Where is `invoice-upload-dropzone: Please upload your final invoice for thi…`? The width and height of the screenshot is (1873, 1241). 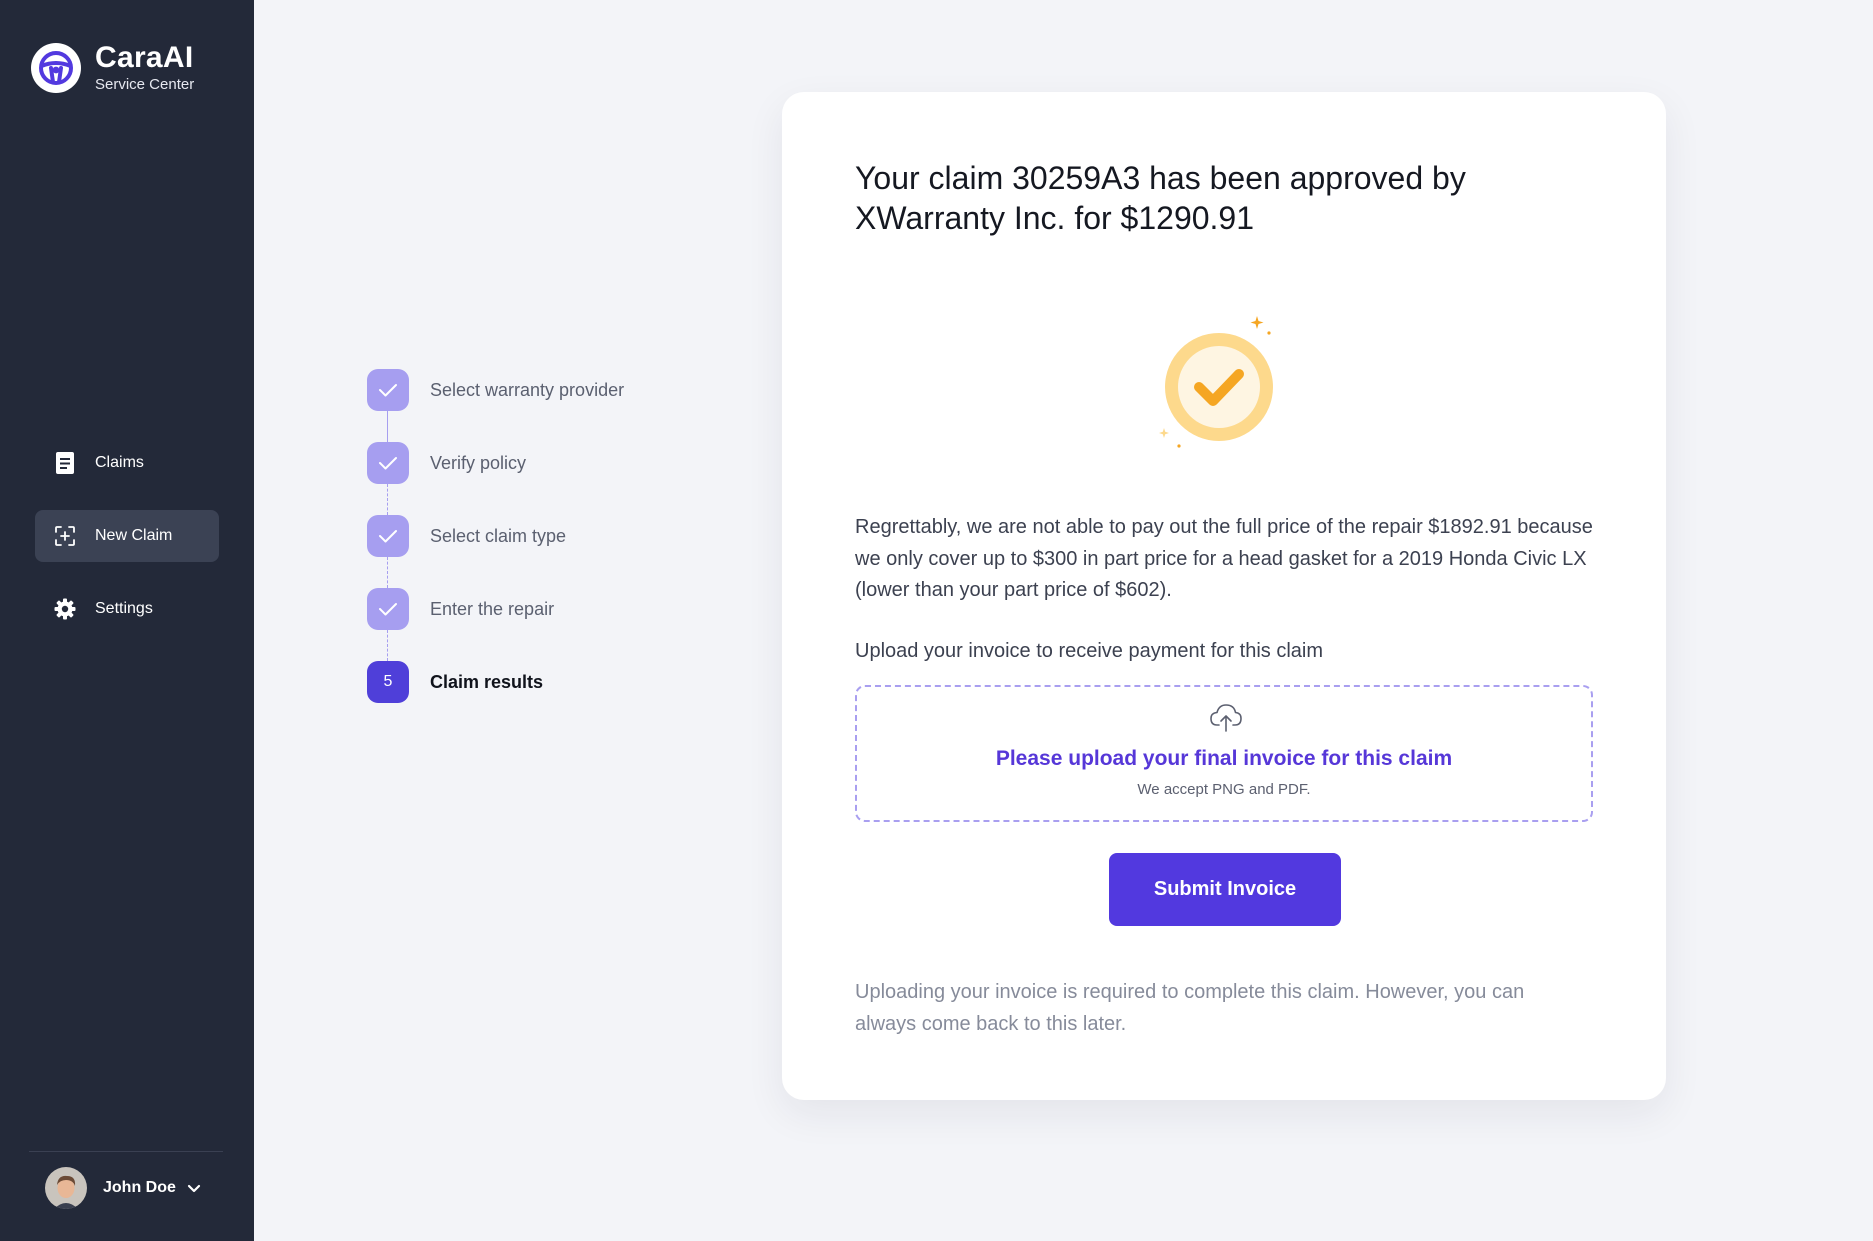 invoice-upload-dropzone: Please upload your final invoice for thi… is located at coordinates (1224, 753).